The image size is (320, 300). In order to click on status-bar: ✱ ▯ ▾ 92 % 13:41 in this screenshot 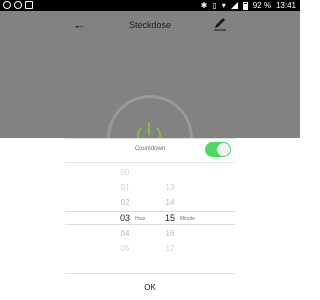, I will do `click(150, 5)`.